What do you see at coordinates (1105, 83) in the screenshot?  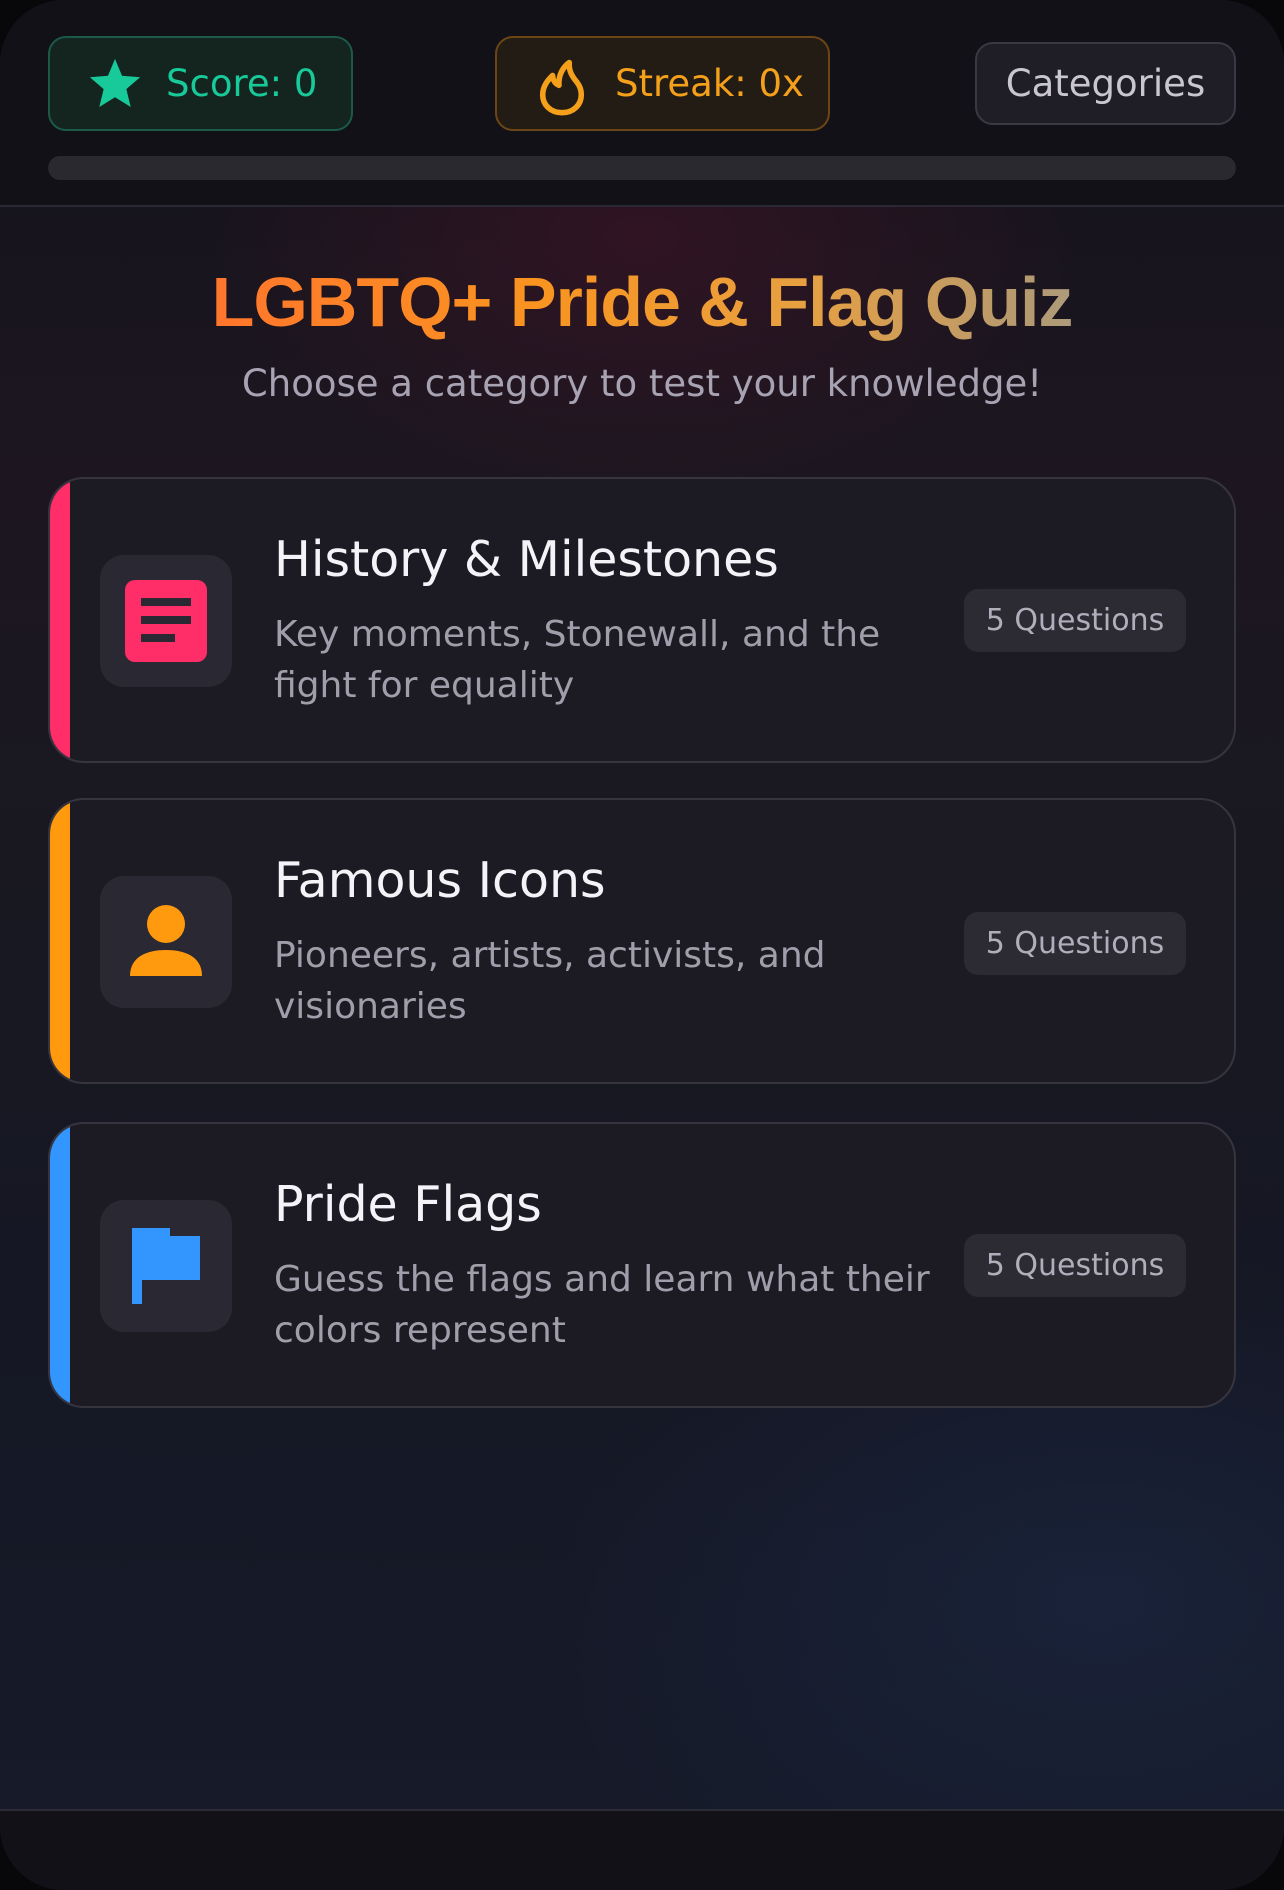 I see `categories-button: Categories` at bounding box center [1105, 83].